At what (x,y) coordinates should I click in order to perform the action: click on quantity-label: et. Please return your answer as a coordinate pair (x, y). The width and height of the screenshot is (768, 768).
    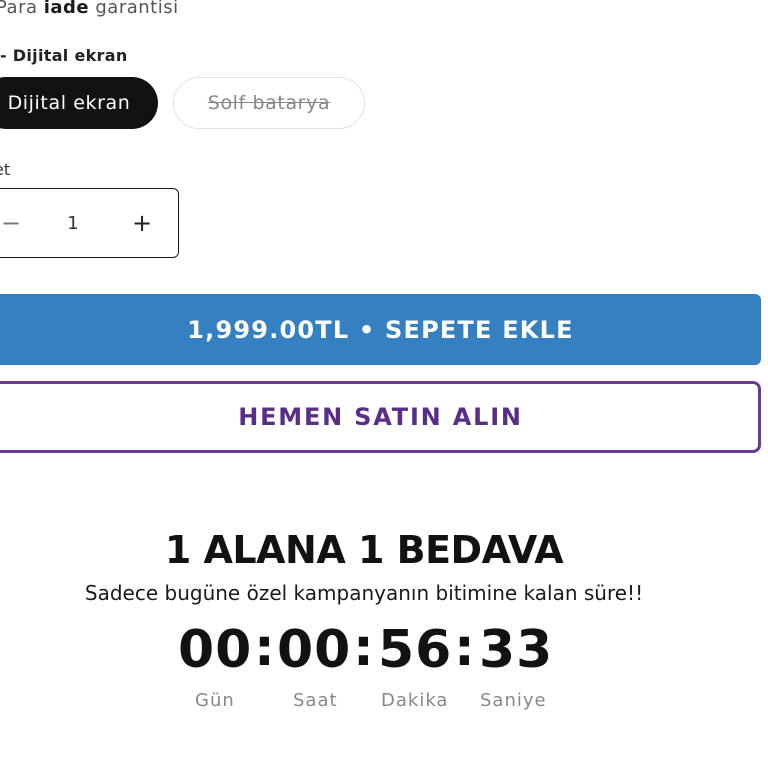
    Looking at the image, I should click on (5, 169).